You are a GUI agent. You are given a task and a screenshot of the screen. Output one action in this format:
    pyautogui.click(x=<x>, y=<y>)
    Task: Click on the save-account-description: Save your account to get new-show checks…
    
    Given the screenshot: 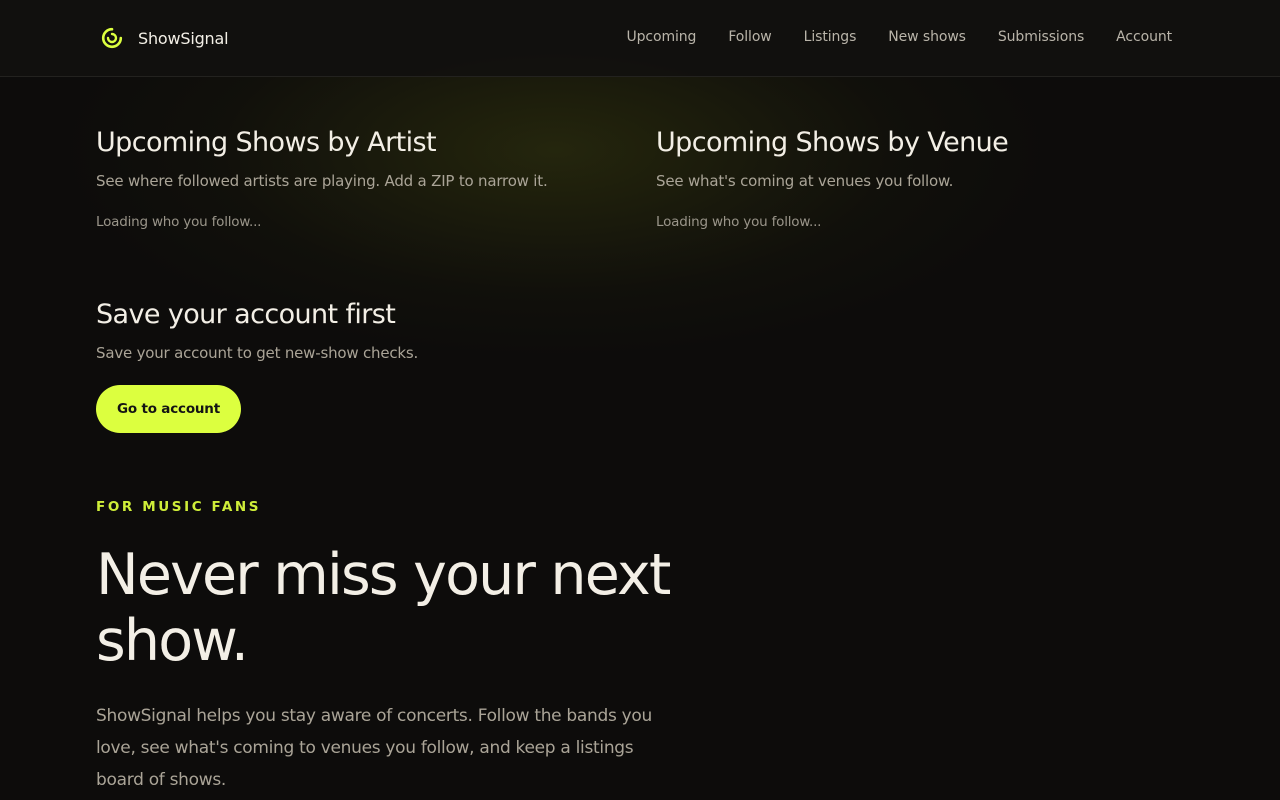 What is the action you would take?
    pyautogui.click(x=257, y=353)
    